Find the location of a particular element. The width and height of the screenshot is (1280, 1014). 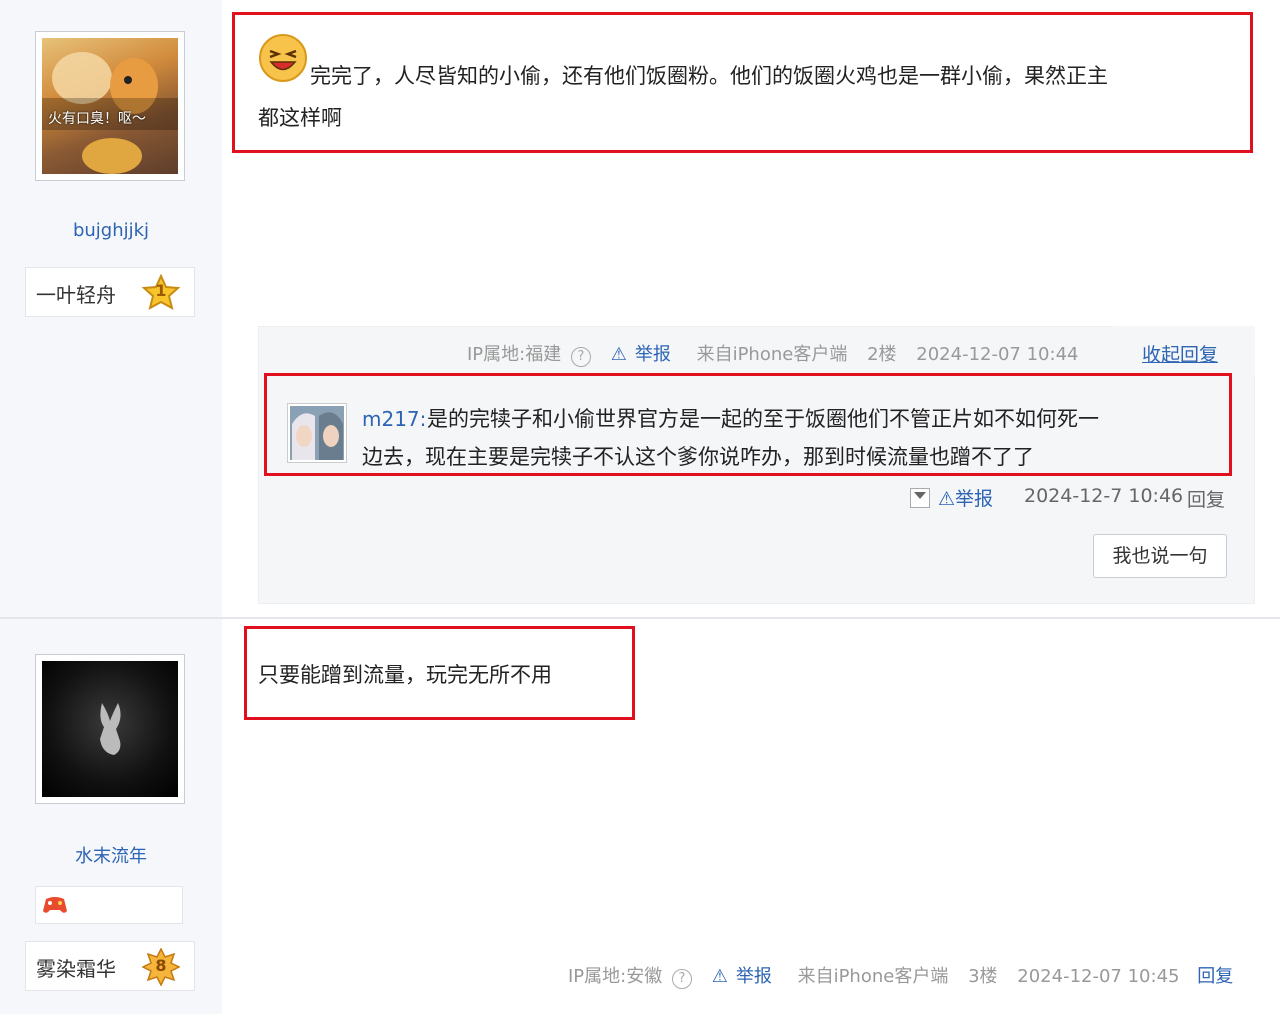

cartoon-avatar-icon is located at coordinates (110, 113).